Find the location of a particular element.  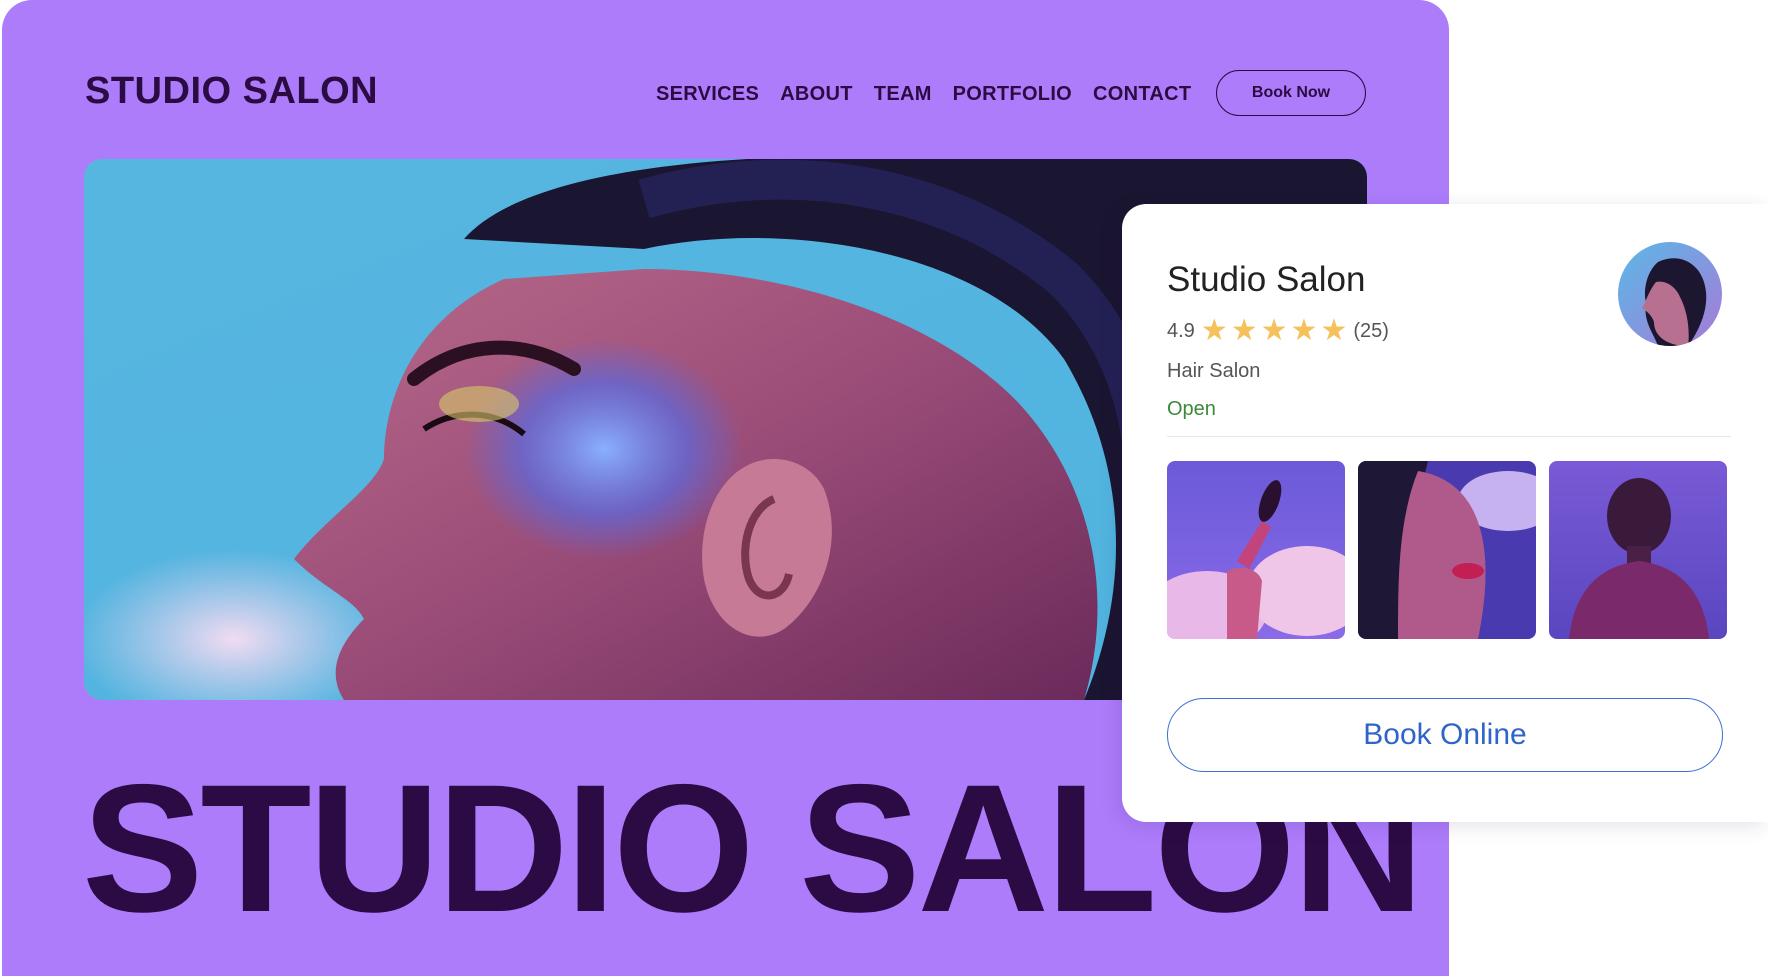

rating-row: 4.9 ★ ★ ★ ★ ★ (25) is located at coordinates (1278, 331).